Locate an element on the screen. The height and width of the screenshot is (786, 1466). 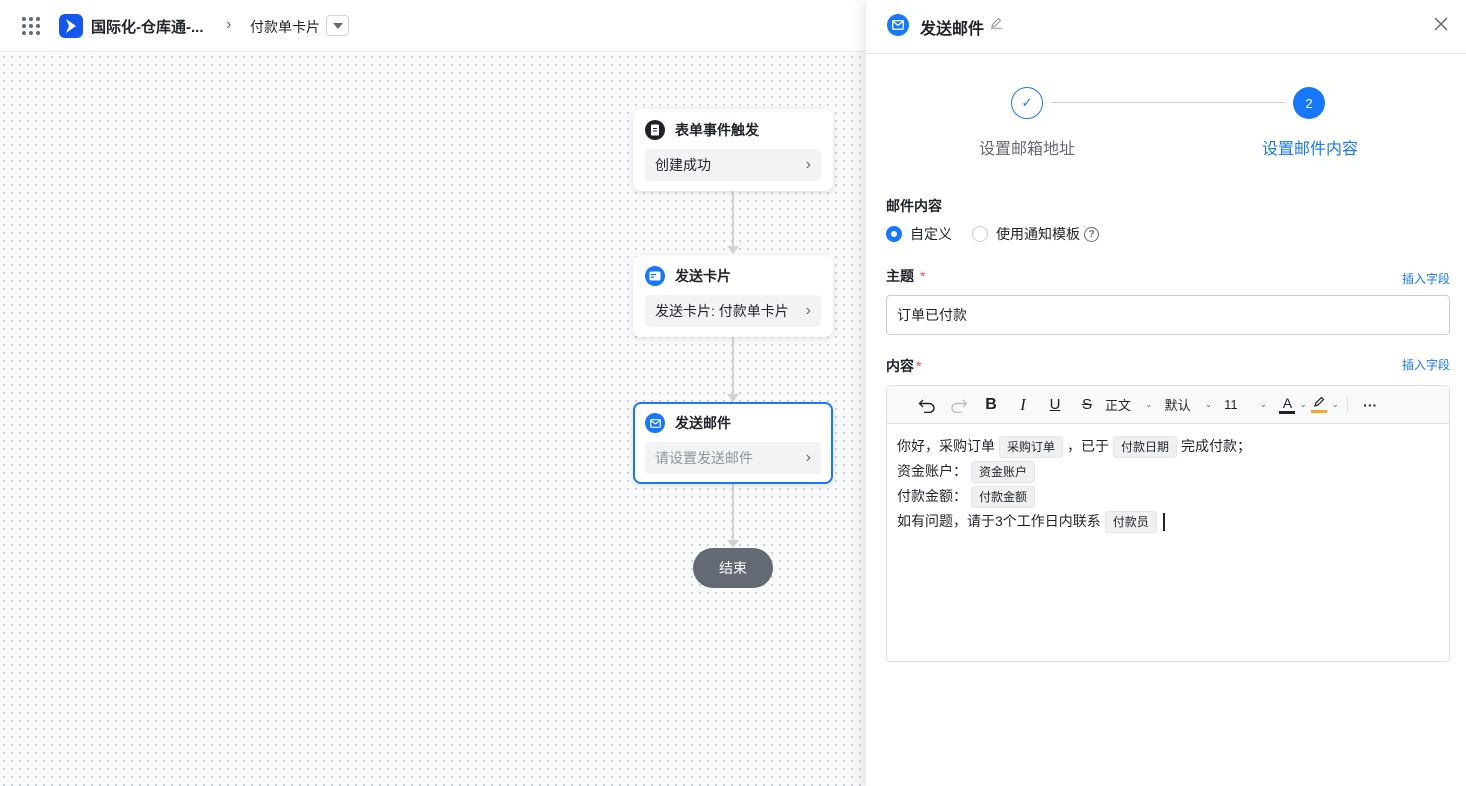
help-question-icon: ? is located at coordinates (1091, 234).